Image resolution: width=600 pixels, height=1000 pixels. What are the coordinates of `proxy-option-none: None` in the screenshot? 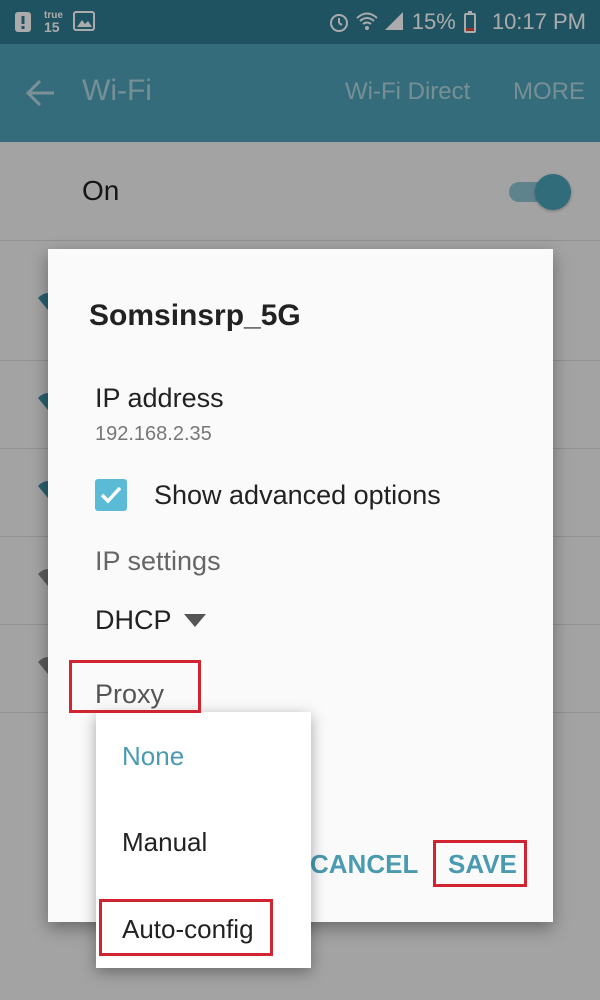 It's located at (153, 756).